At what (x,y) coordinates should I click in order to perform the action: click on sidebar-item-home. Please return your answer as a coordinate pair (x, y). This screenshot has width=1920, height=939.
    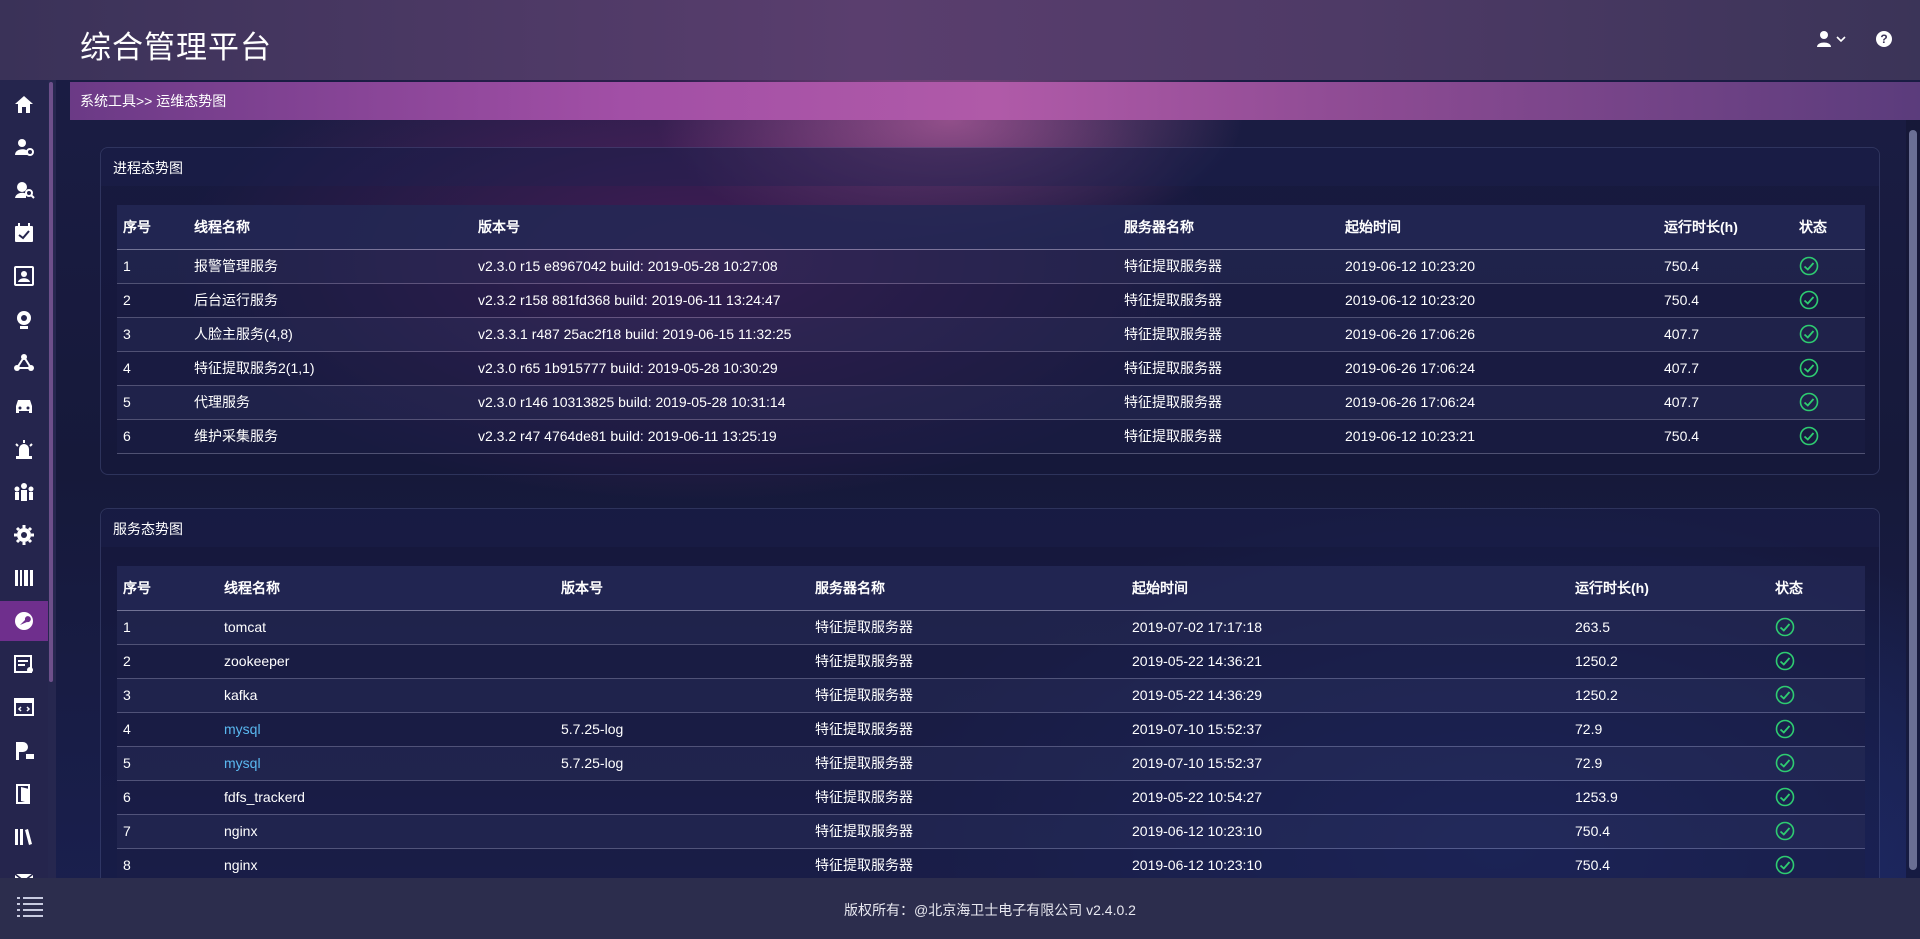
    Looking at the image, I should click on (24, 104).